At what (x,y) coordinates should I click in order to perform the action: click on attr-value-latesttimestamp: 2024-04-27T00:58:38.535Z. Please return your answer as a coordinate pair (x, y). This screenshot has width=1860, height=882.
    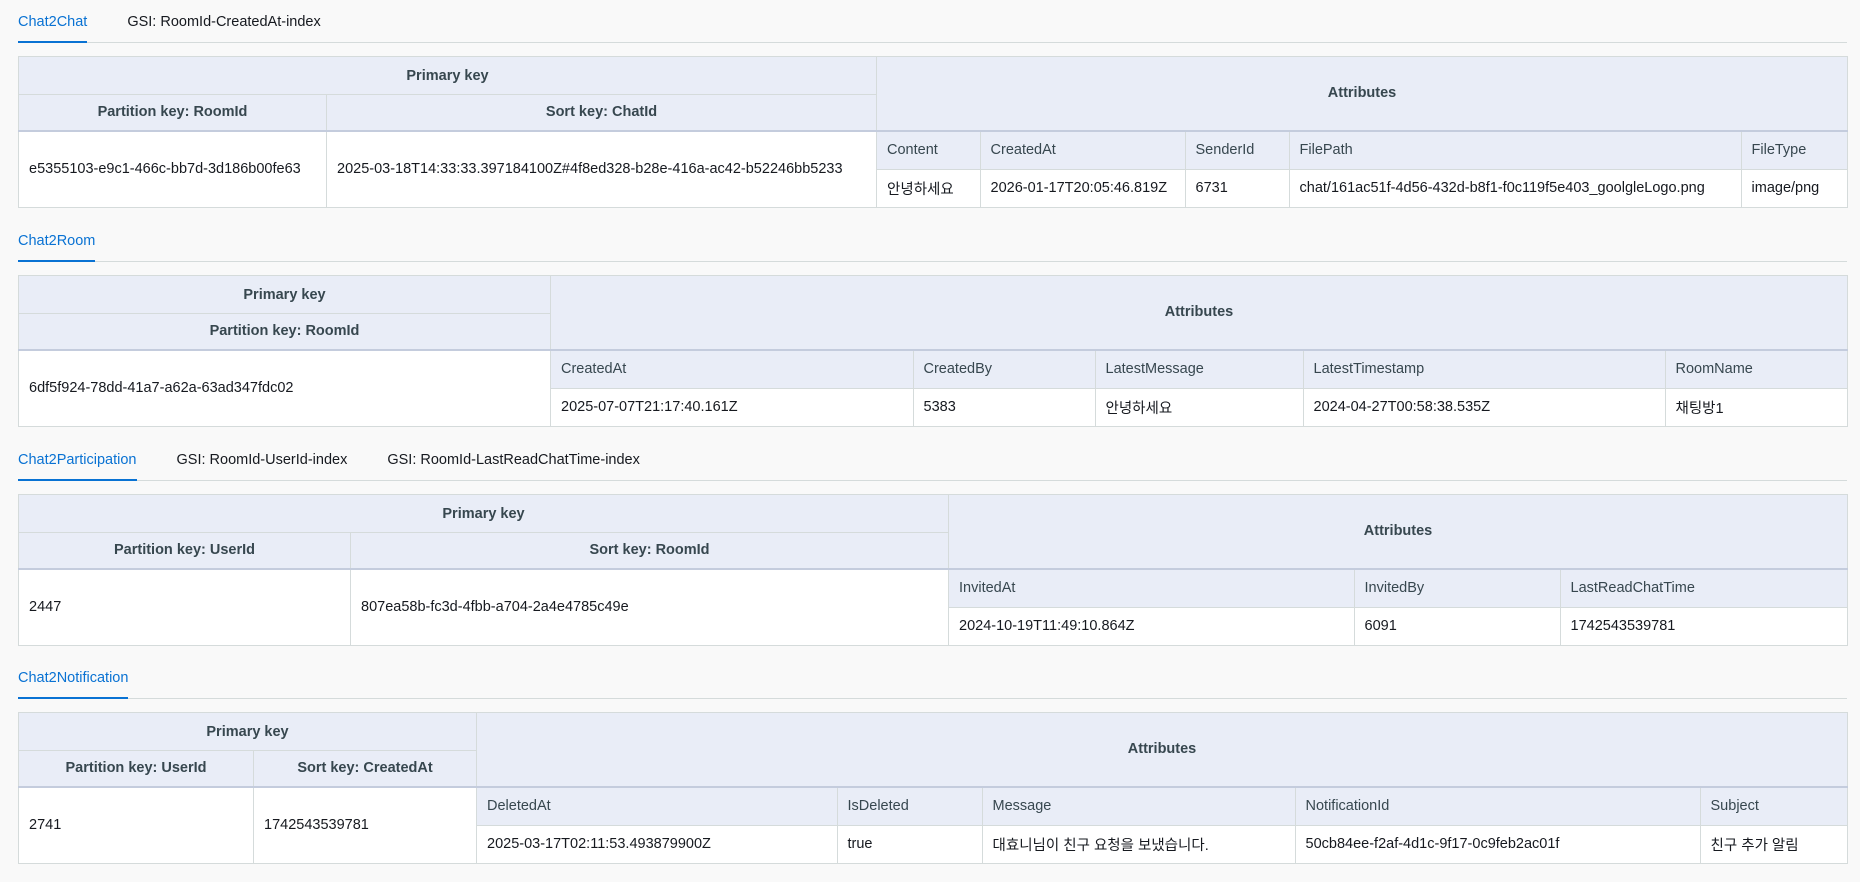
    Looking at the image, I should click on (1483, 407).